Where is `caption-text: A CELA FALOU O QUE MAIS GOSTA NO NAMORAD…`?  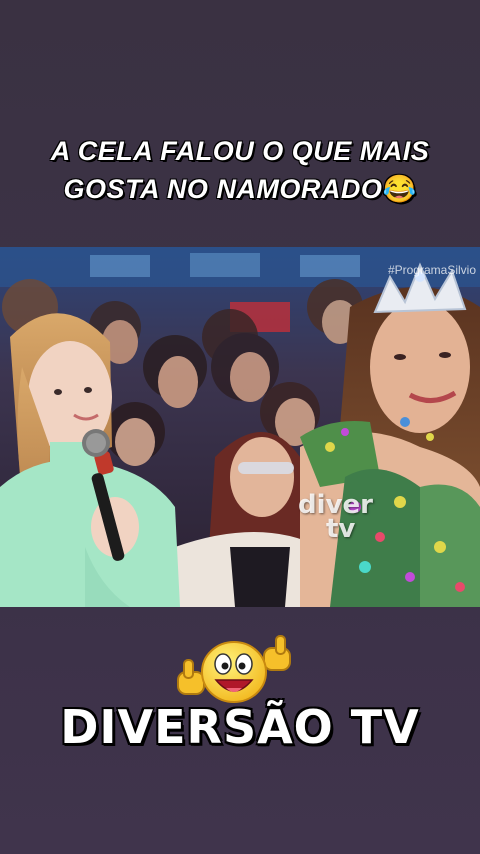
caption-text: A CELA FALOU O QUE MAIS GOSTA NO NAMORAD… is located at coordinates (240, 170).